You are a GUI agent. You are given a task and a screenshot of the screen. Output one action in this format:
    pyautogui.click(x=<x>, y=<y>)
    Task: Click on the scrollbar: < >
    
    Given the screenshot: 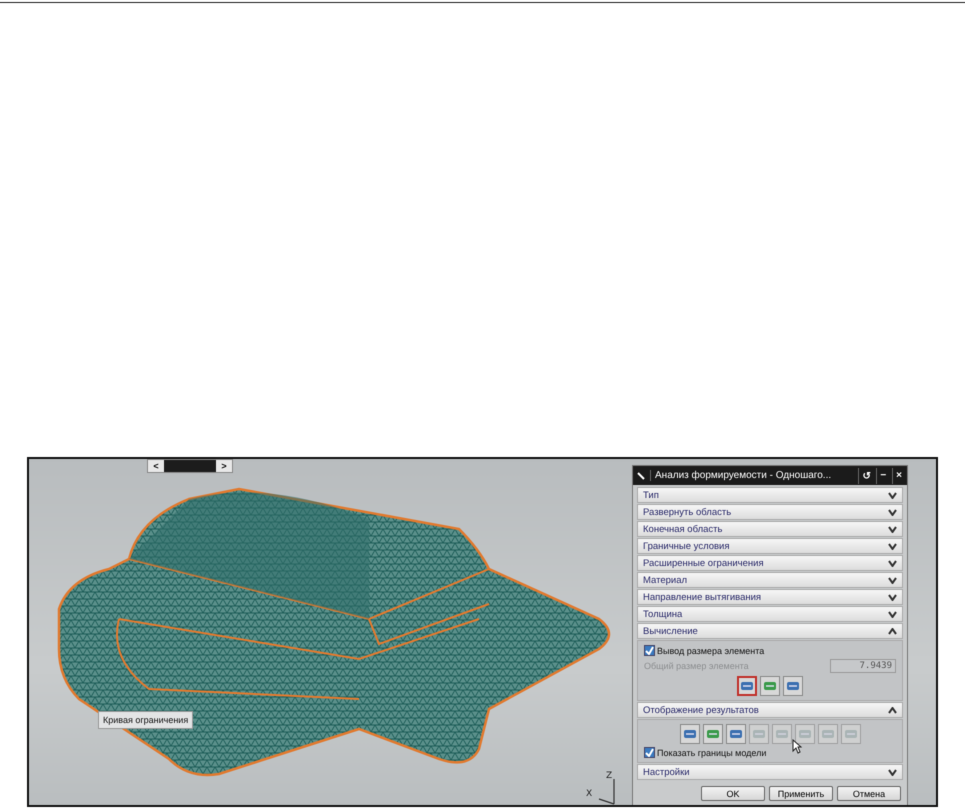 What is the action you would take?
    pyautogui.click(x=190, y=466)
    